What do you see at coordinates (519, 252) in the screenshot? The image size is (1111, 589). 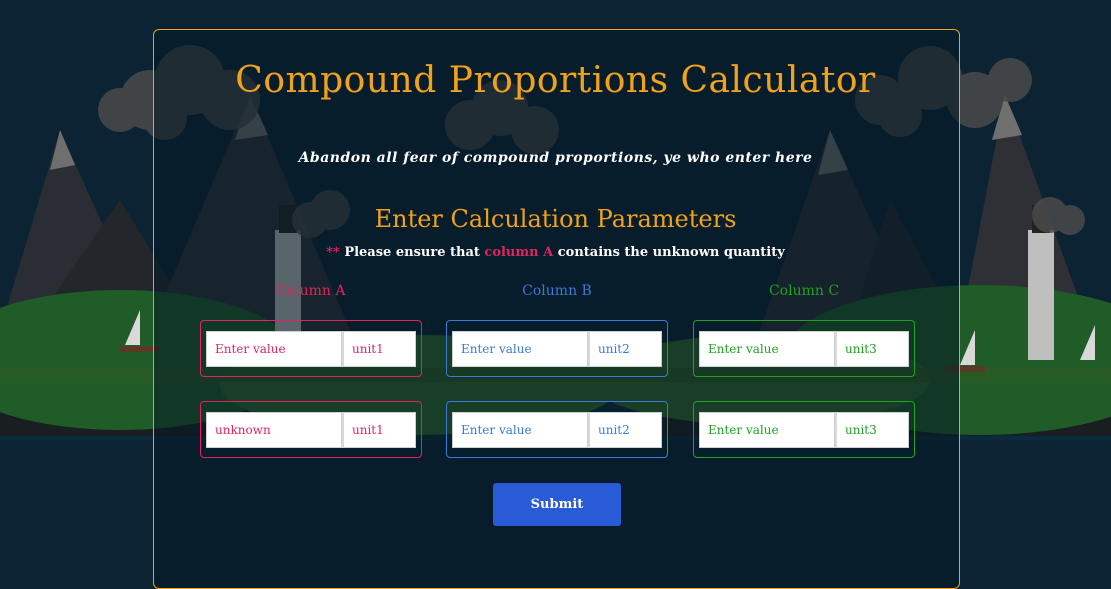 I see `note-column-a: column A` at bounding box center [519, 252].